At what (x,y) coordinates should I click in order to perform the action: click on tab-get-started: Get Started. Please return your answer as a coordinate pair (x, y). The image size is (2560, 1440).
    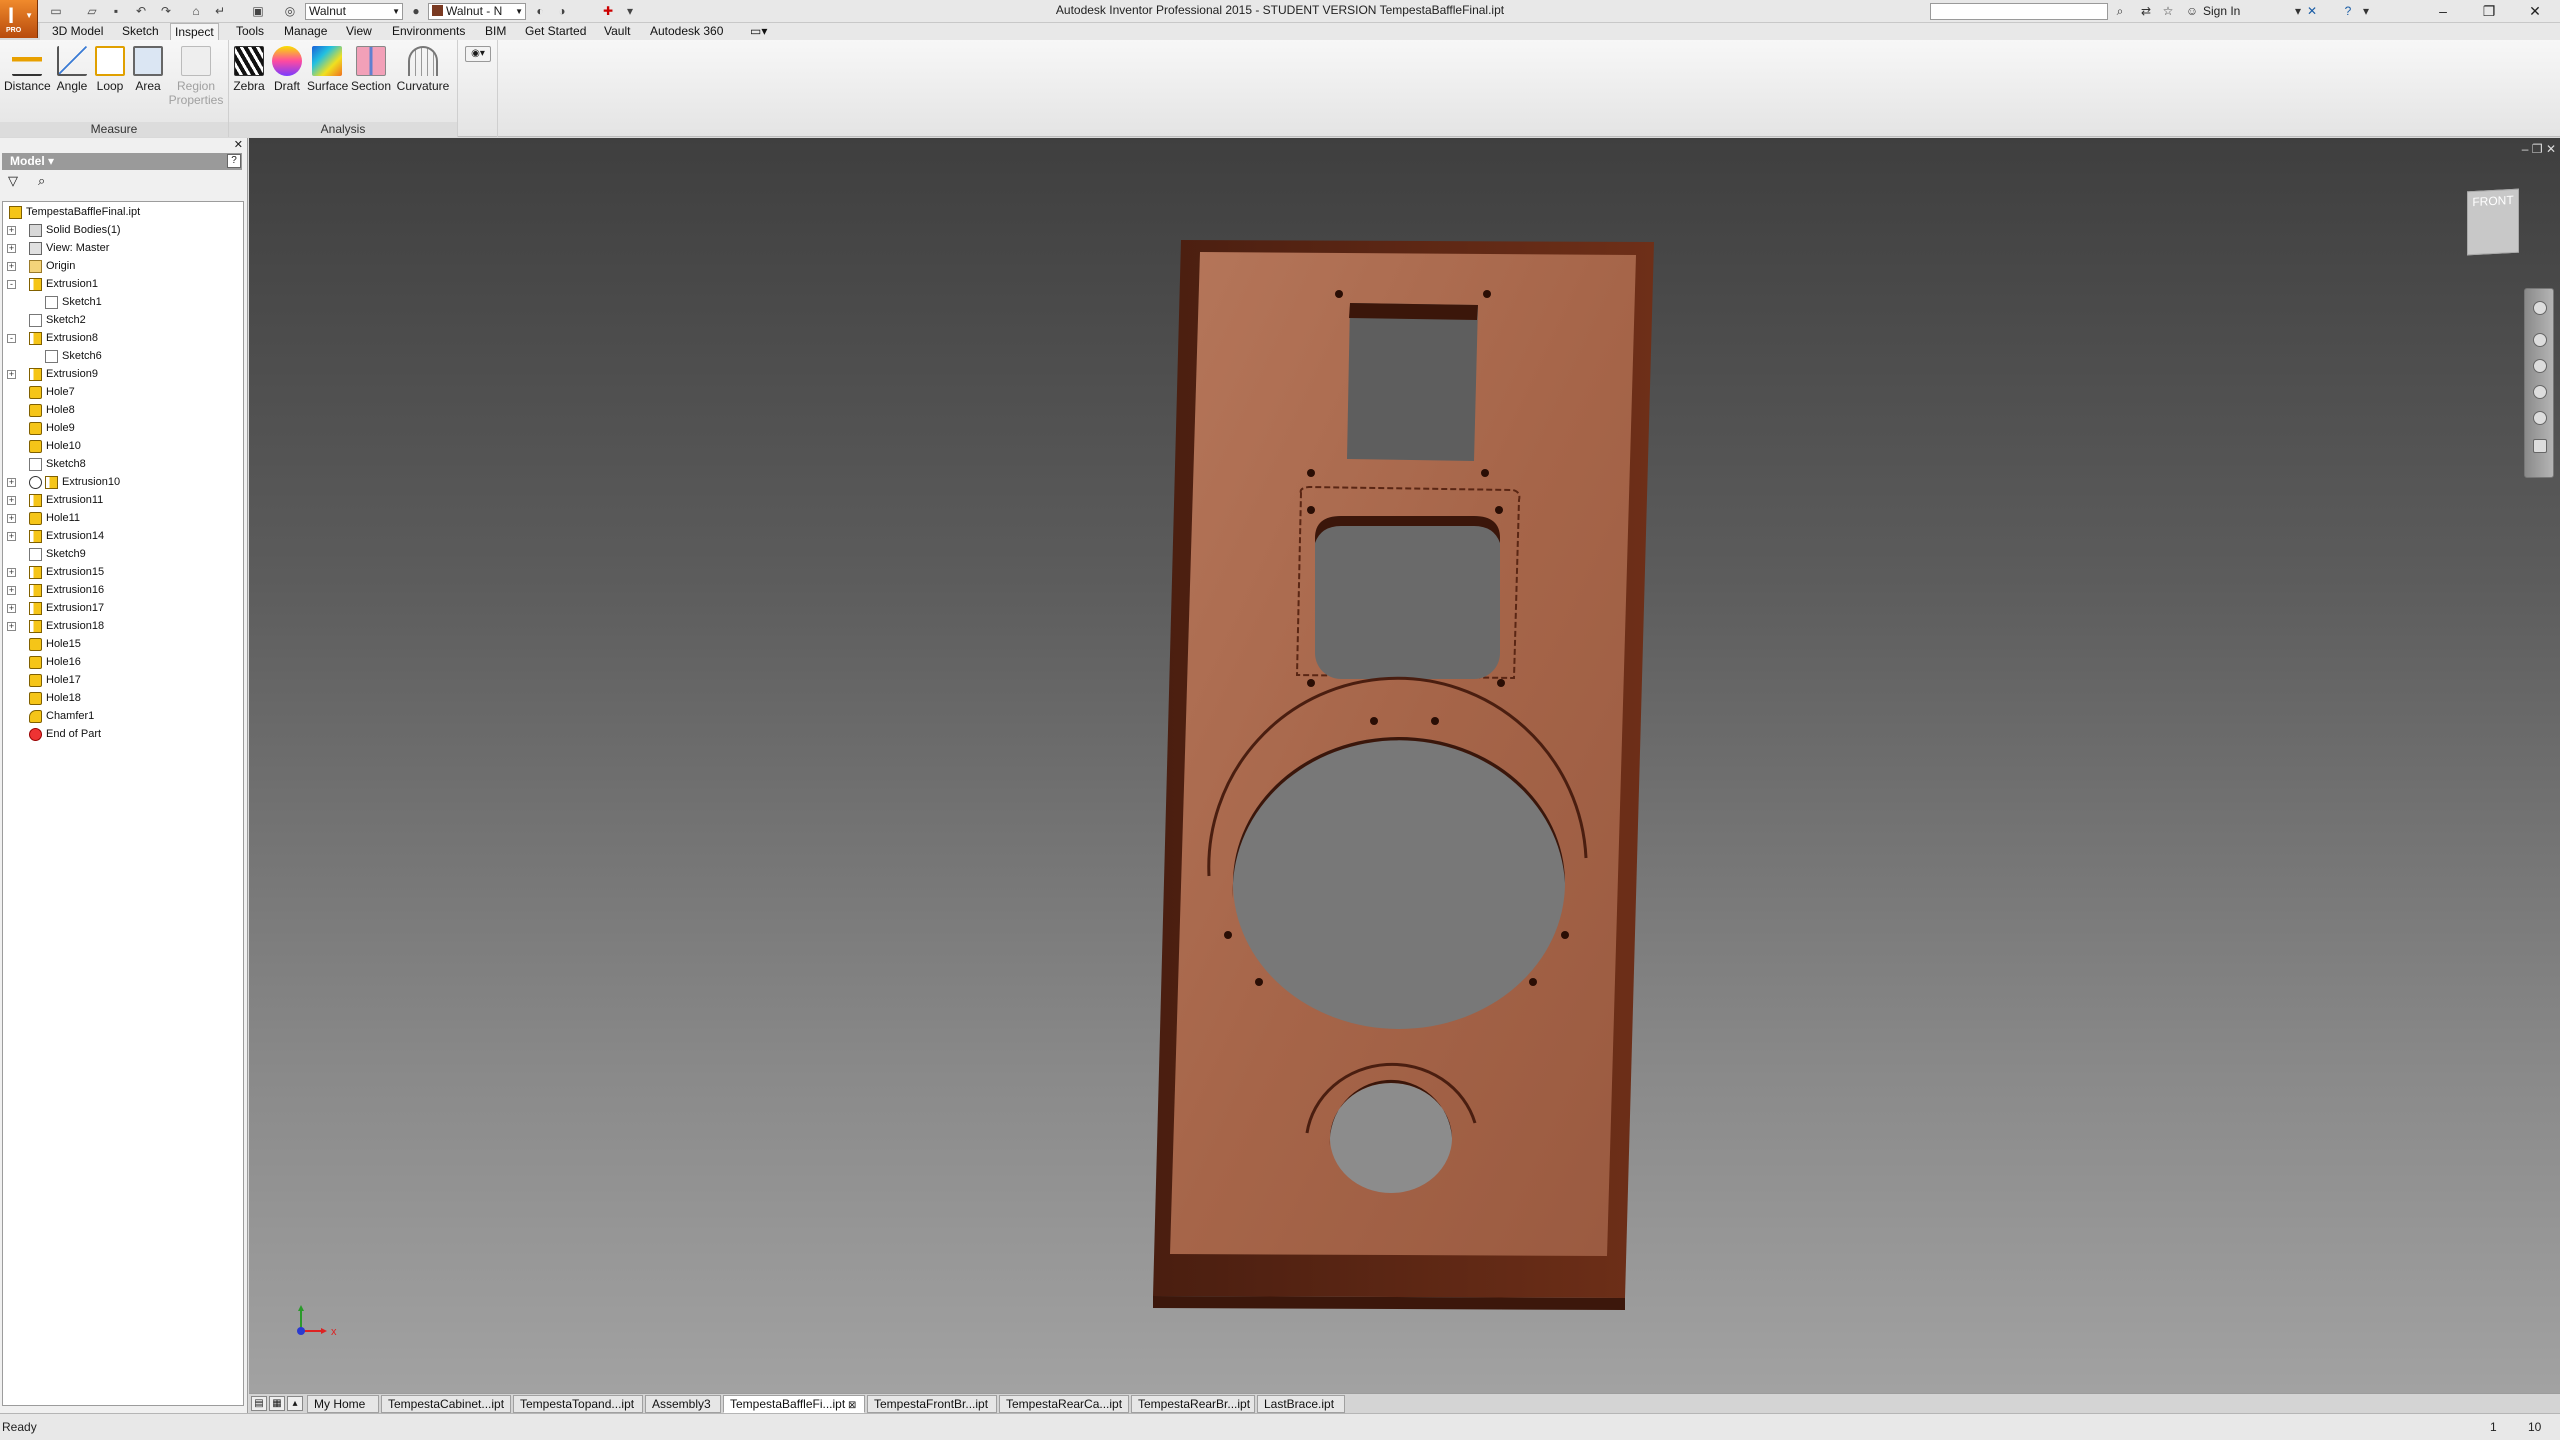
    Looking at the image, I should click on (555, 31).